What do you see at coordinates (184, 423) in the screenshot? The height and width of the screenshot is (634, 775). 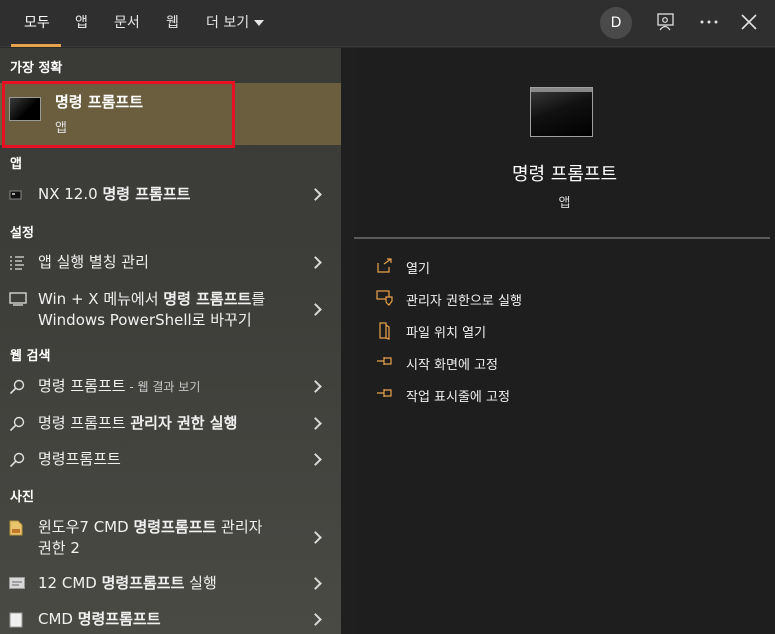 I see `item-match: 관리자 권한 실행` at bounding box center [184, 423].